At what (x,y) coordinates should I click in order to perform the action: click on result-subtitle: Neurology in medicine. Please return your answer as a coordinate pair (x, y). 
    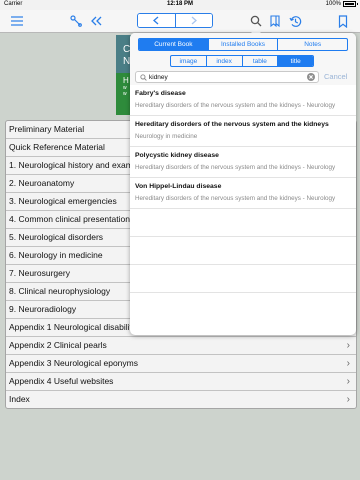
    Looking at the image, I should click on (166, 136).